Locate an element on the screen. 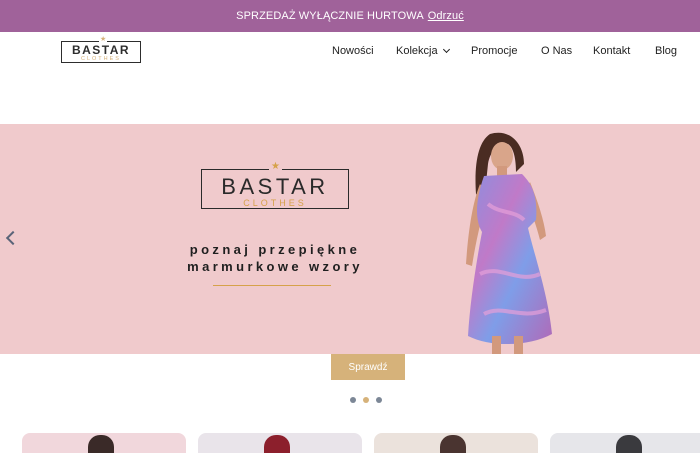  hero-logo-brand-text: BASTAR is located at coordinates (275, 186).